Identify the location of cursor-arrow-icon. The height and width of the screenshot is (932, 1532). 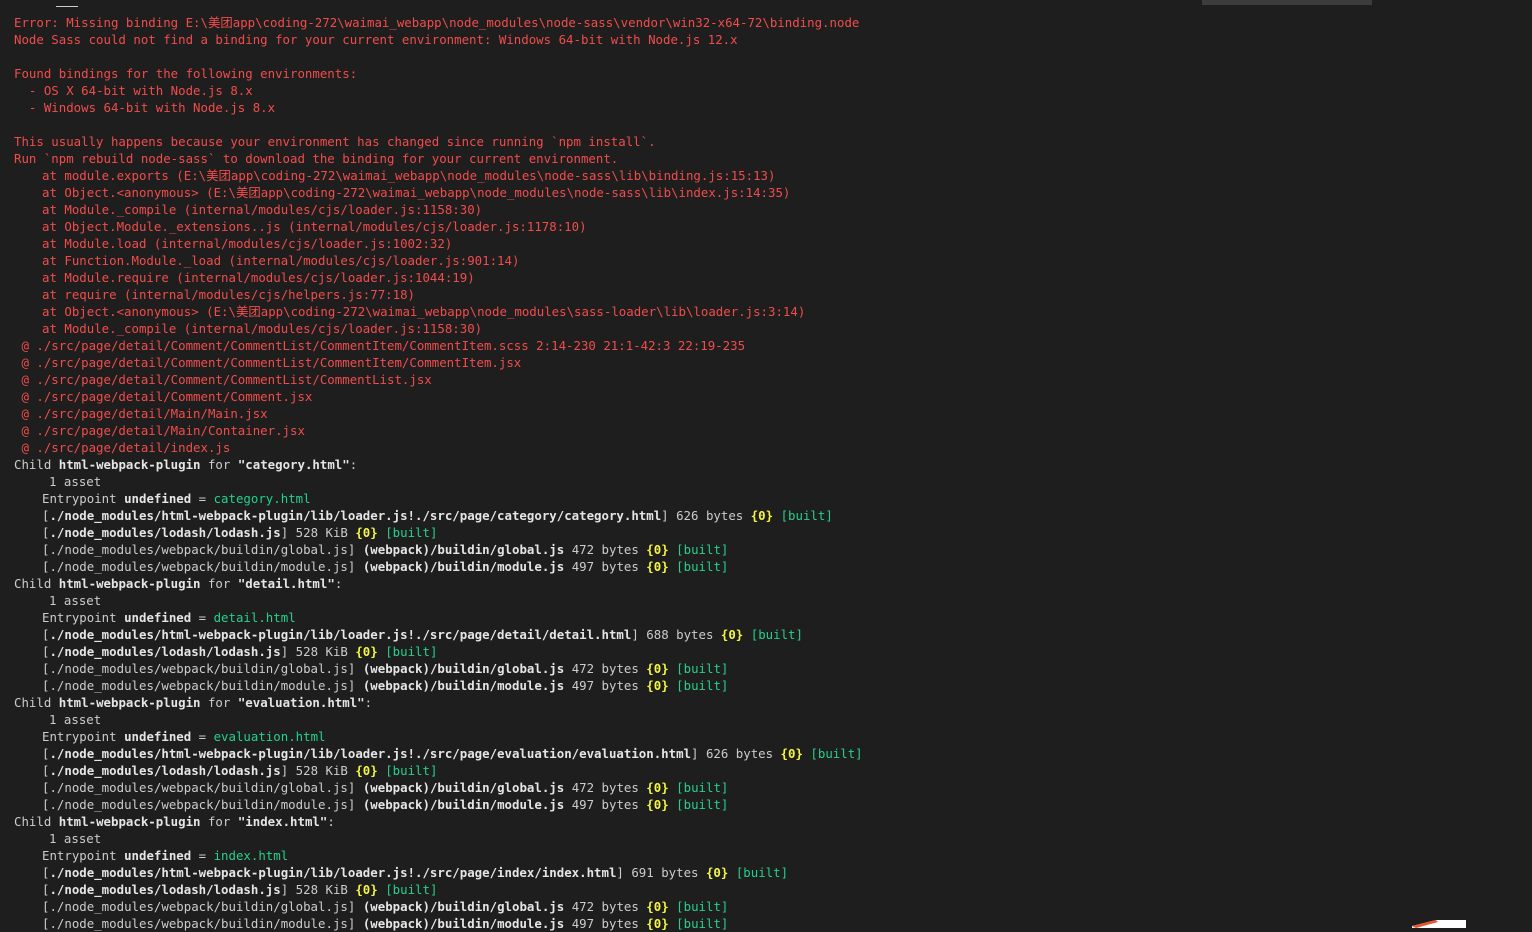
(1439, 924).